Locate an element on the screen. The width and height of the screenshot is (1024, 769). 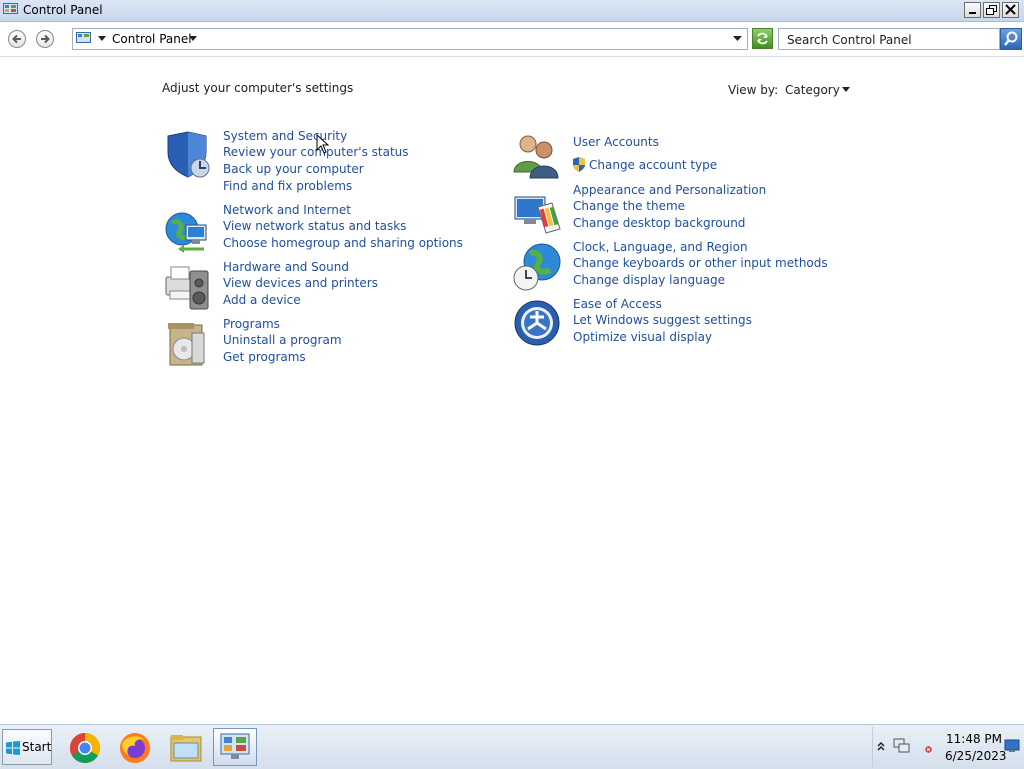
view-by-dropdown: Category is located at coordinates (816, 90).